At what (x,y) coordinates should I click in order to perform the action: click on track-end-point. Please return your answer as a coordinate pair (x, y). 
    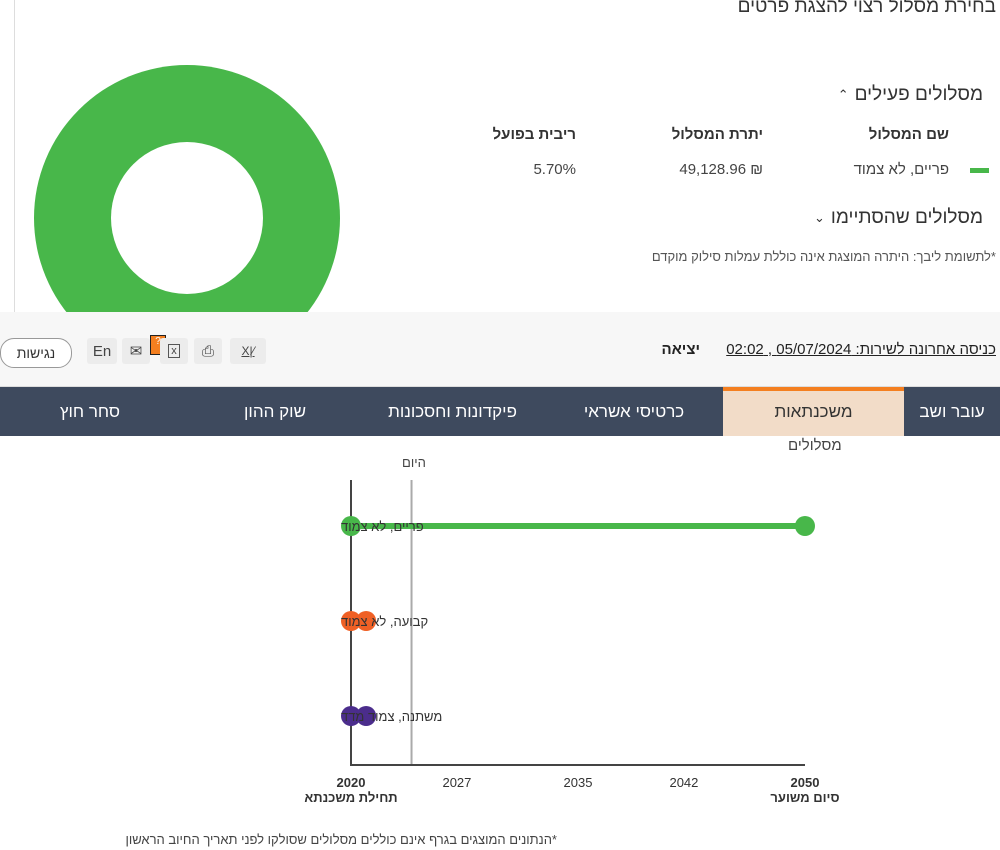
    Looking at the image, I should click on (805, 526).